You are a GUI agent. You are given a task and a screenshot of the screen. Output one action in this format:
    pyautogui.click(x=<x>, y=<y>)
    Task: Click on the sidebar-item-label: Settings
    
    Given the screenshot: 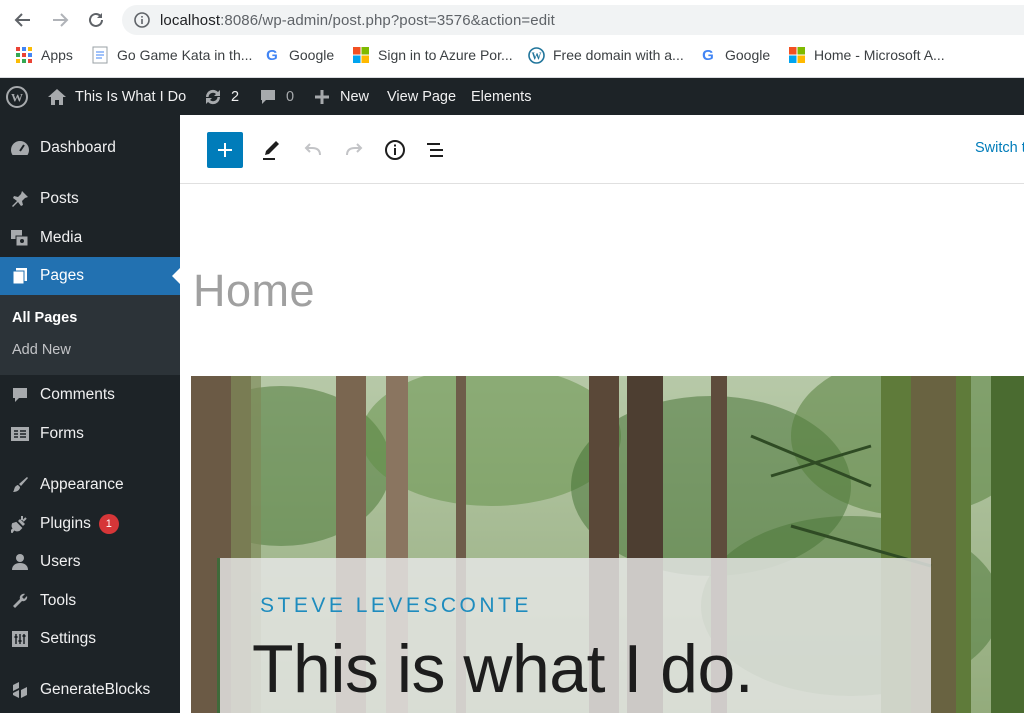 What is the action you would take?
    pyautogui.click(x=68, y=638)
    